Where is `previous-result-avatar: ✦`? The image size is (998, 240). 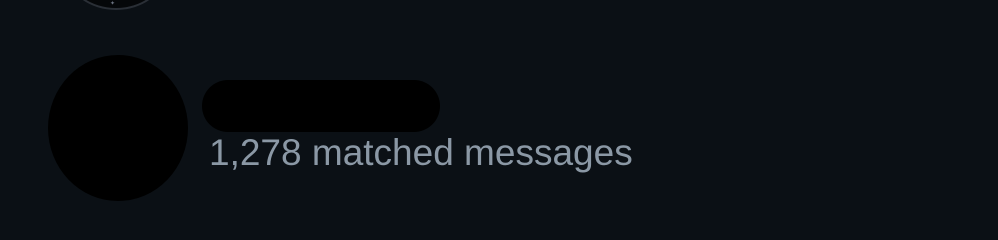
previous-result-avatar: ✦ is located at coordinates (116, 5).